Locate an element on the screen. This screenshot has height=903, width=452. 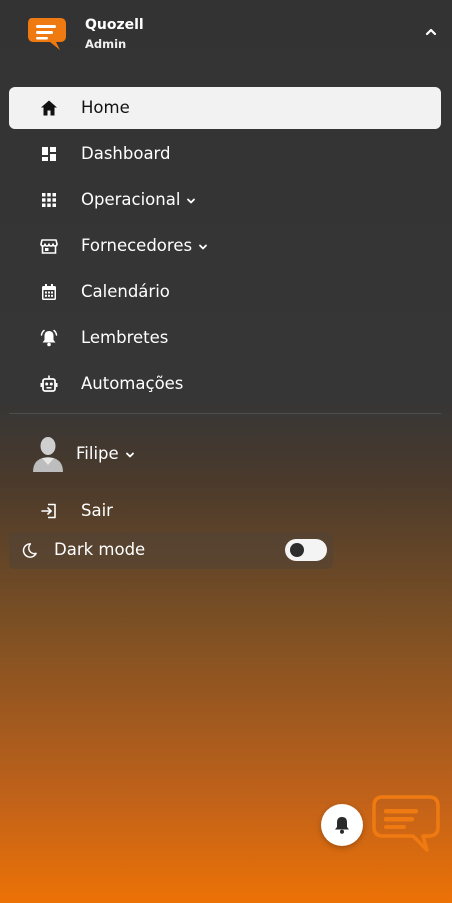
brand-name: Quozell is located at coordinates (114, 25).